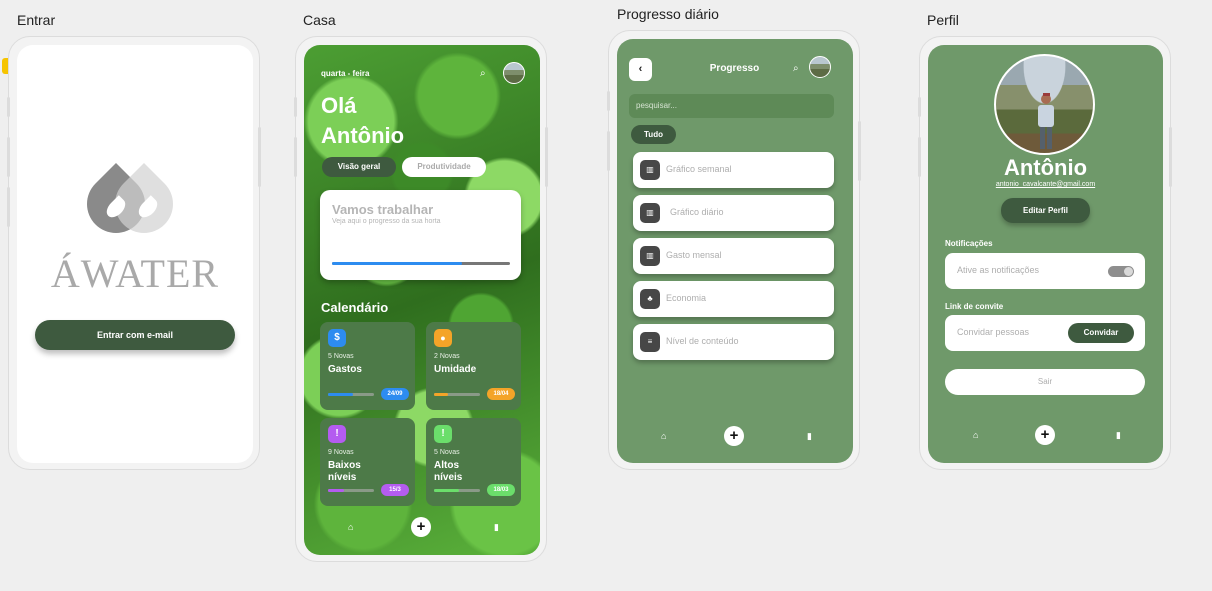  Describe the element at coordinates (135, 335) in the screenshot. I see `email-login-button: Entrar com e-mail` at that location.